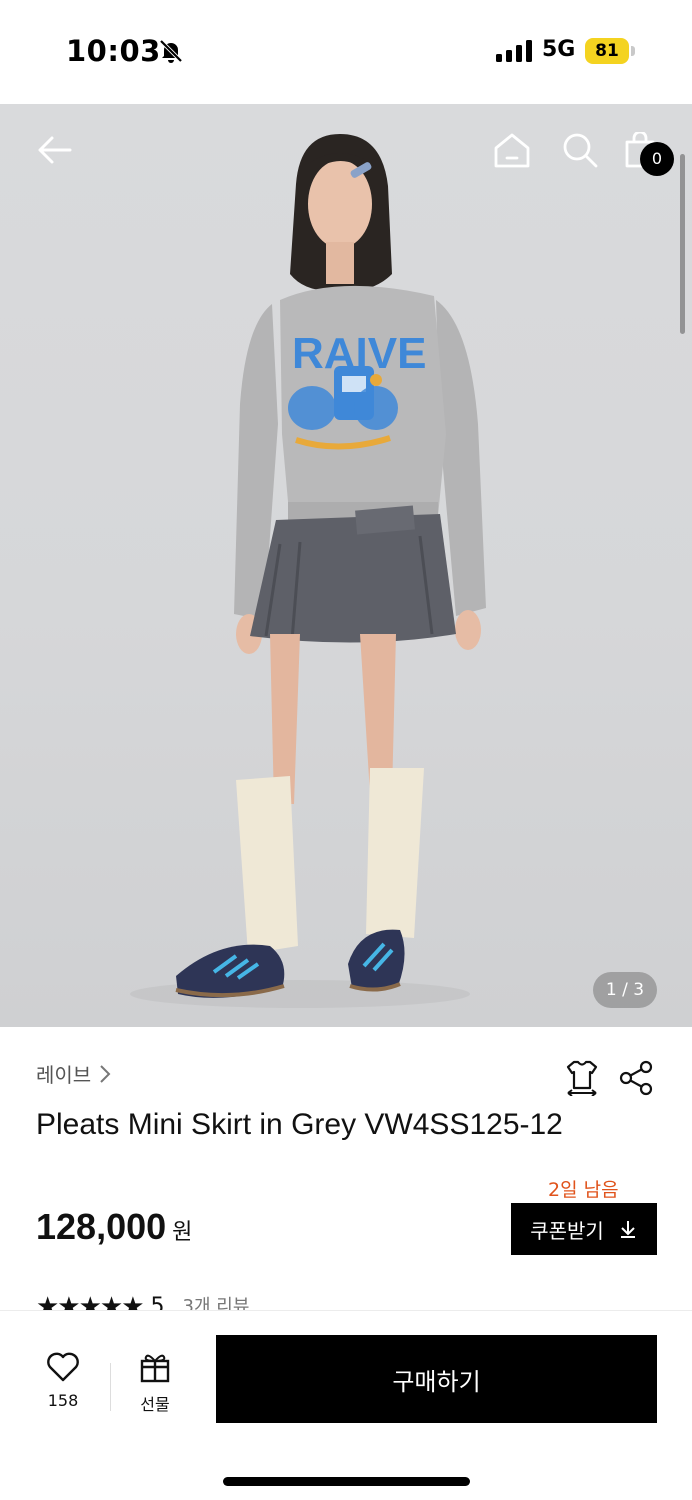 The image size is (692, 1500). I want to click on gift-button: 선물, so click(155, 1383).